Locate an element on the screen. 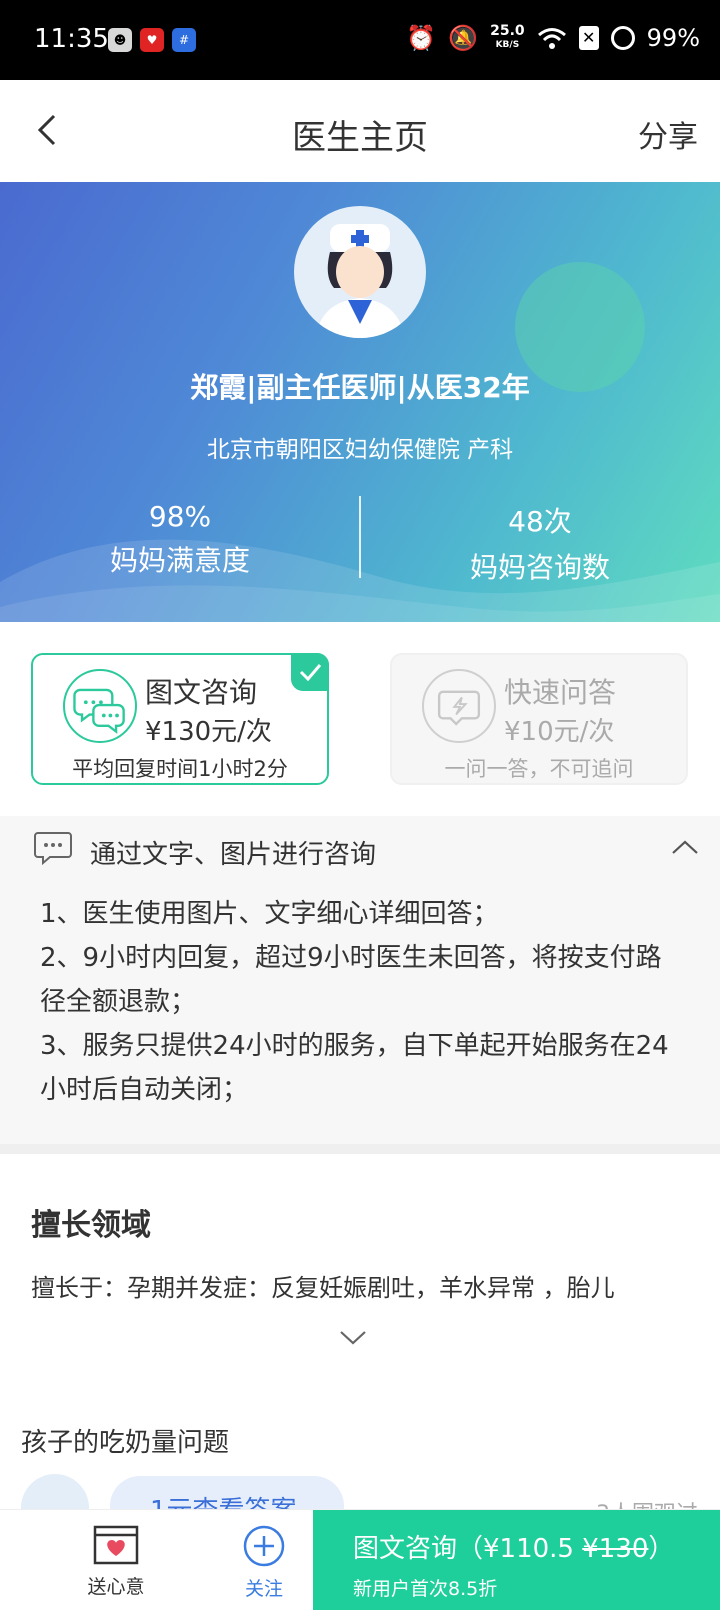 This screenshot has width=720, height=1610. alarm-icon: ⏰ is located at coordinates (421, 38).